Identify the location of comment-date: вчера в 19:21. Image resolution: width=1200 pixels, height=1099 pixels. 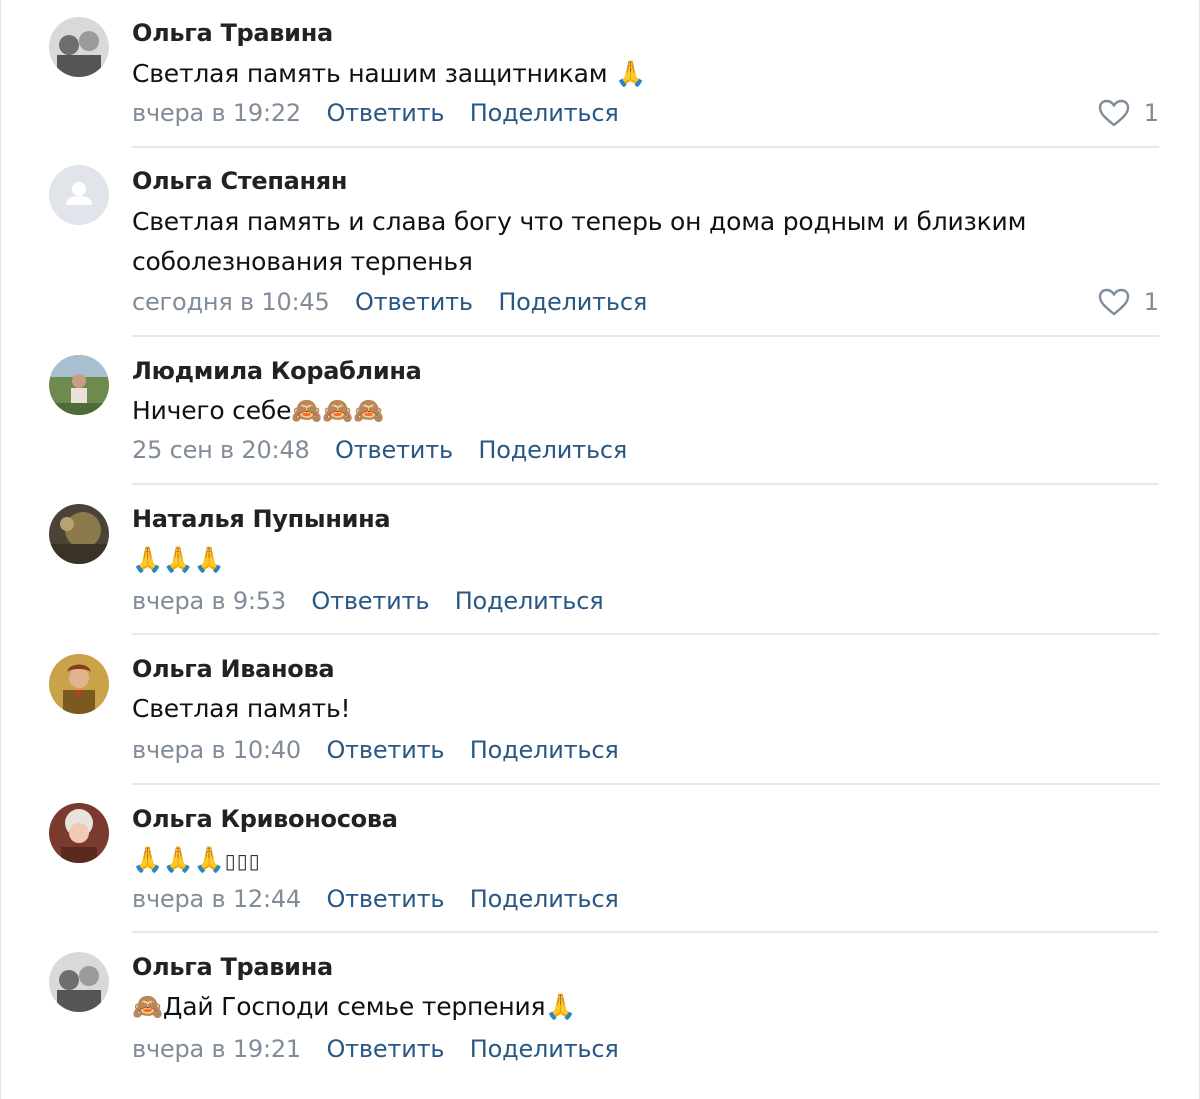
(216, 1049).